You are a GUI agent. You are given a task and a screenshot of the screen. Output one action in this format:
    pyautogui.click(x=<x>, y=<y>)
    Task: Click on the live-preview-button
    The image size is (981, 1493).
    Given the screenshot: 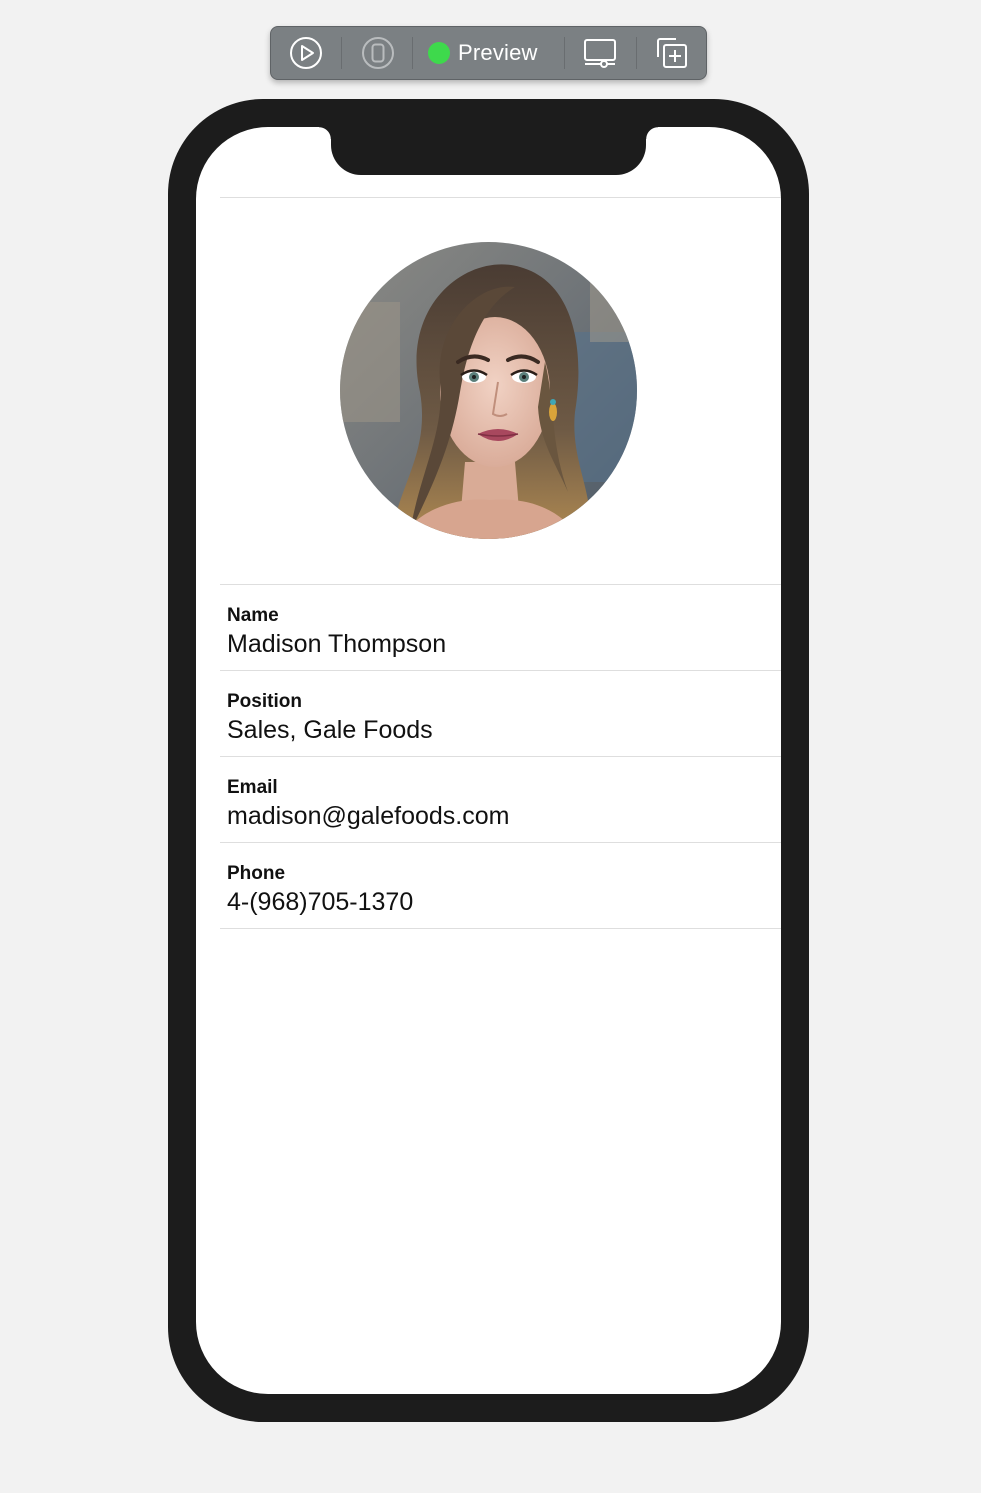 What is the action you would take?
    pyautogui.click(x=306, y=53)
    